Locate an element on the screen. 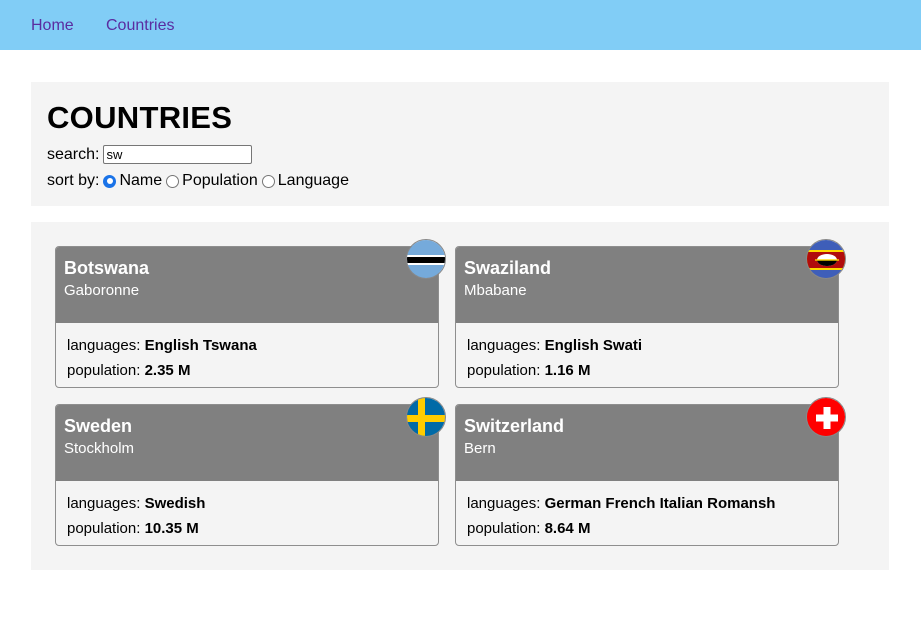 The height and width of the screenshot is (623, 921). sort-language-label: Language is located at coordinates (313, 181).